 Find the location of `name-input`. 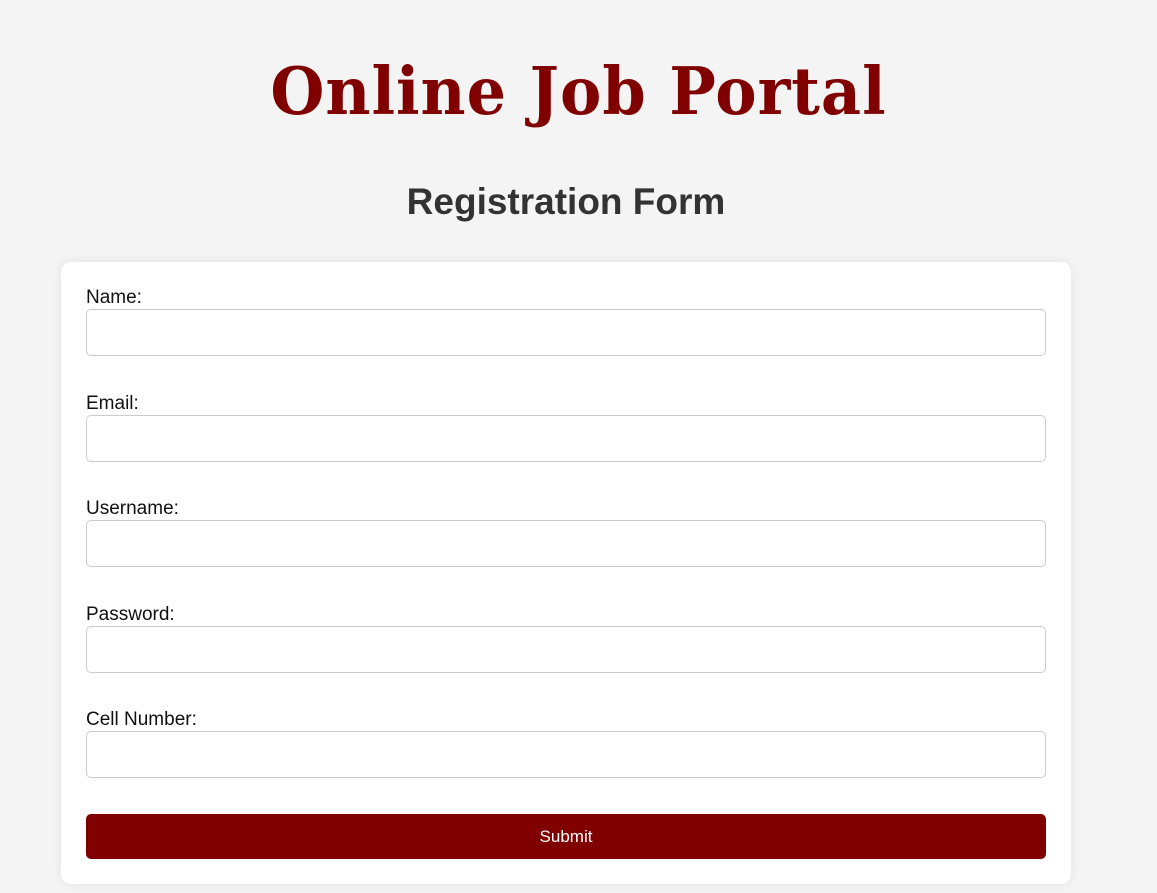

name-input is located at coordinates (566, 332).